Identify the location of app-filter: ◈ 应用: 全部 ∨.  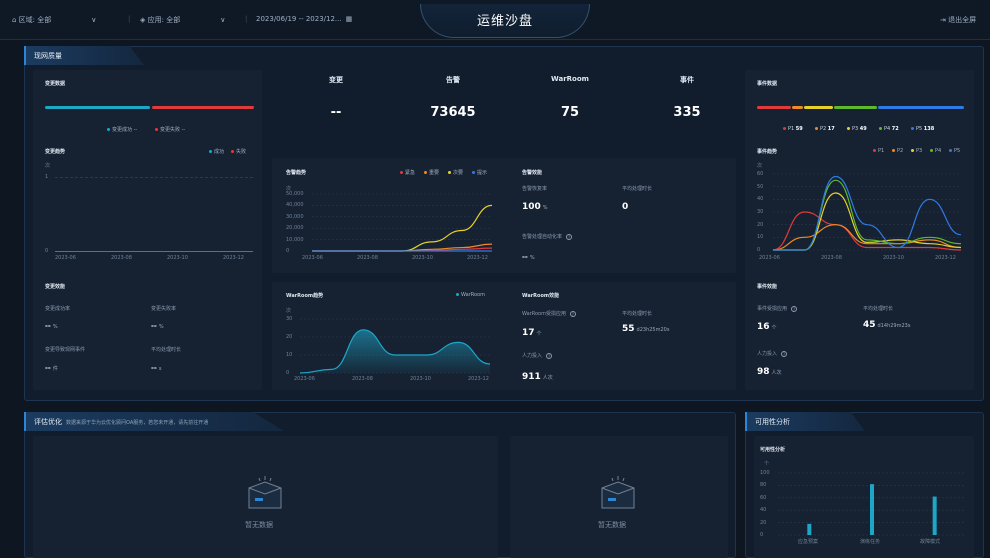
(182, 20).